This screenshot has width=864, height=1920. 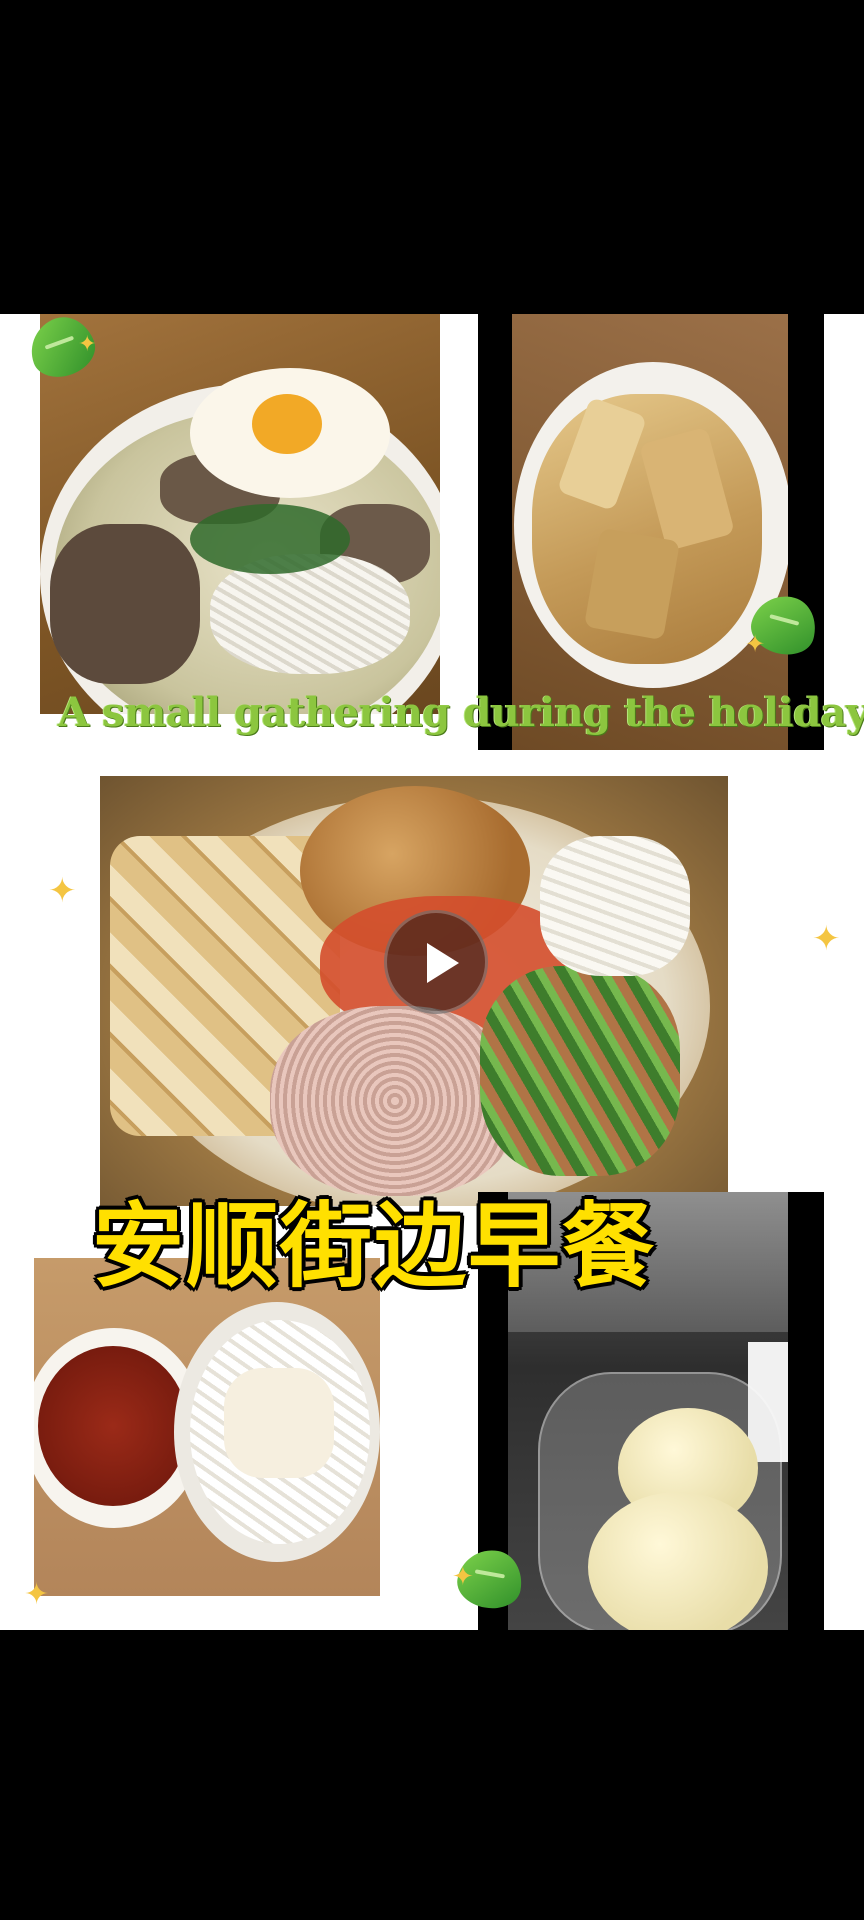 I want to click on chinese-title: 安顺街边早餐, so click(x=374, y=1246).